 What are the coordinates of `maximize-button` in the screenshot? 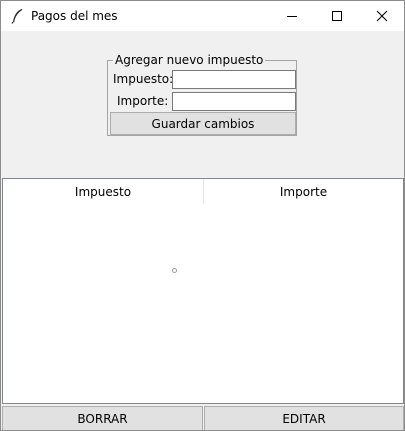 It's located at (336, 16).